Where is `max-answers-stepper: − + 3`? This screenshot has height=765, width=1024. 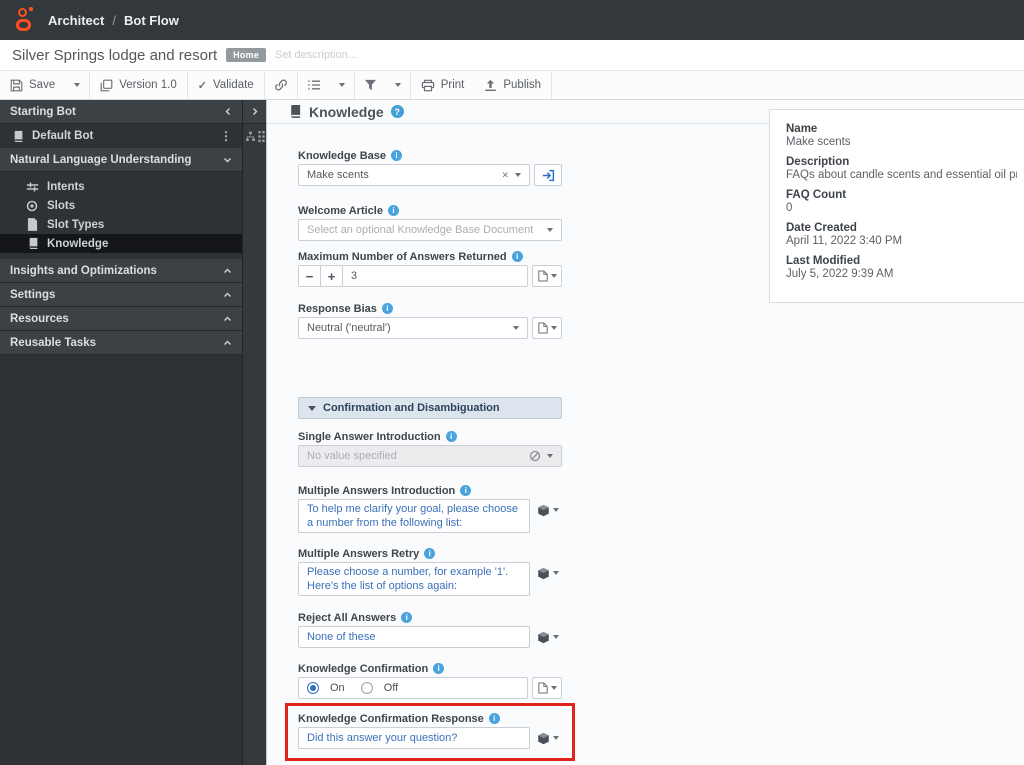 max-answers-stepper: − + 3 is located at coordinates (413, 276).